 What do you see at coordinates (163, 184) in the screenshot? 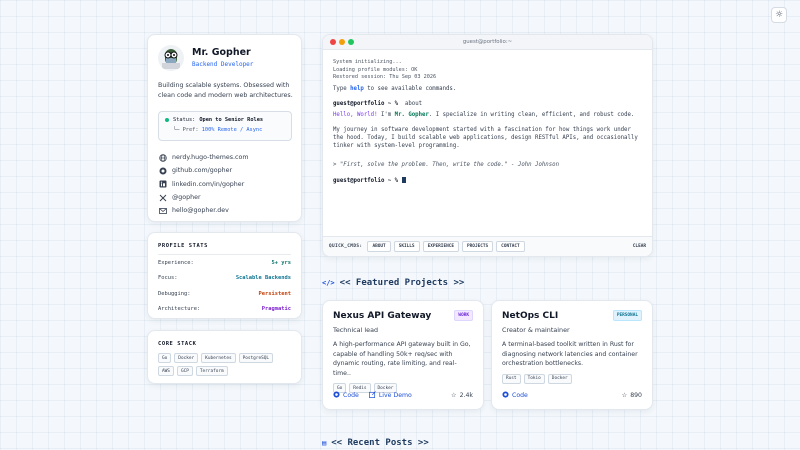
I see `linkedin-icon` at bounding box center [163, 184].